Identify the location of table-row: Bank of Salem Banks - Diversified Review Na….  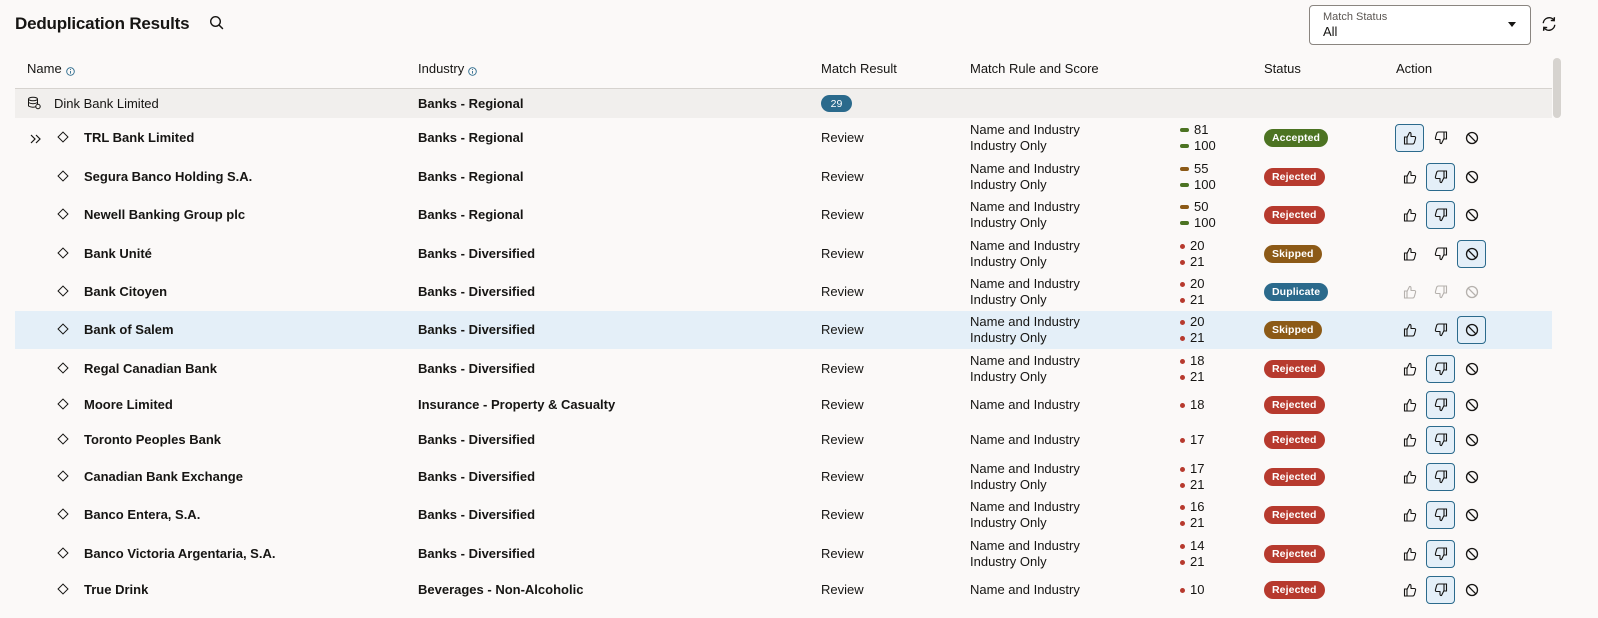
(783, 330).